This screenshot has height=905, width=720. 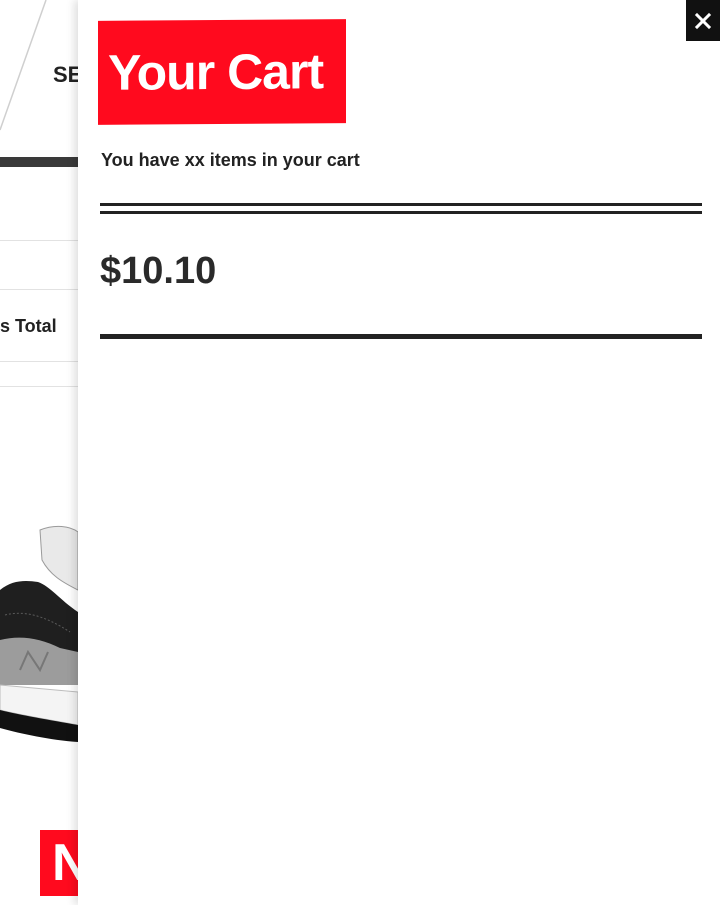 I want to click on close-button, so click(x=703, y=20).